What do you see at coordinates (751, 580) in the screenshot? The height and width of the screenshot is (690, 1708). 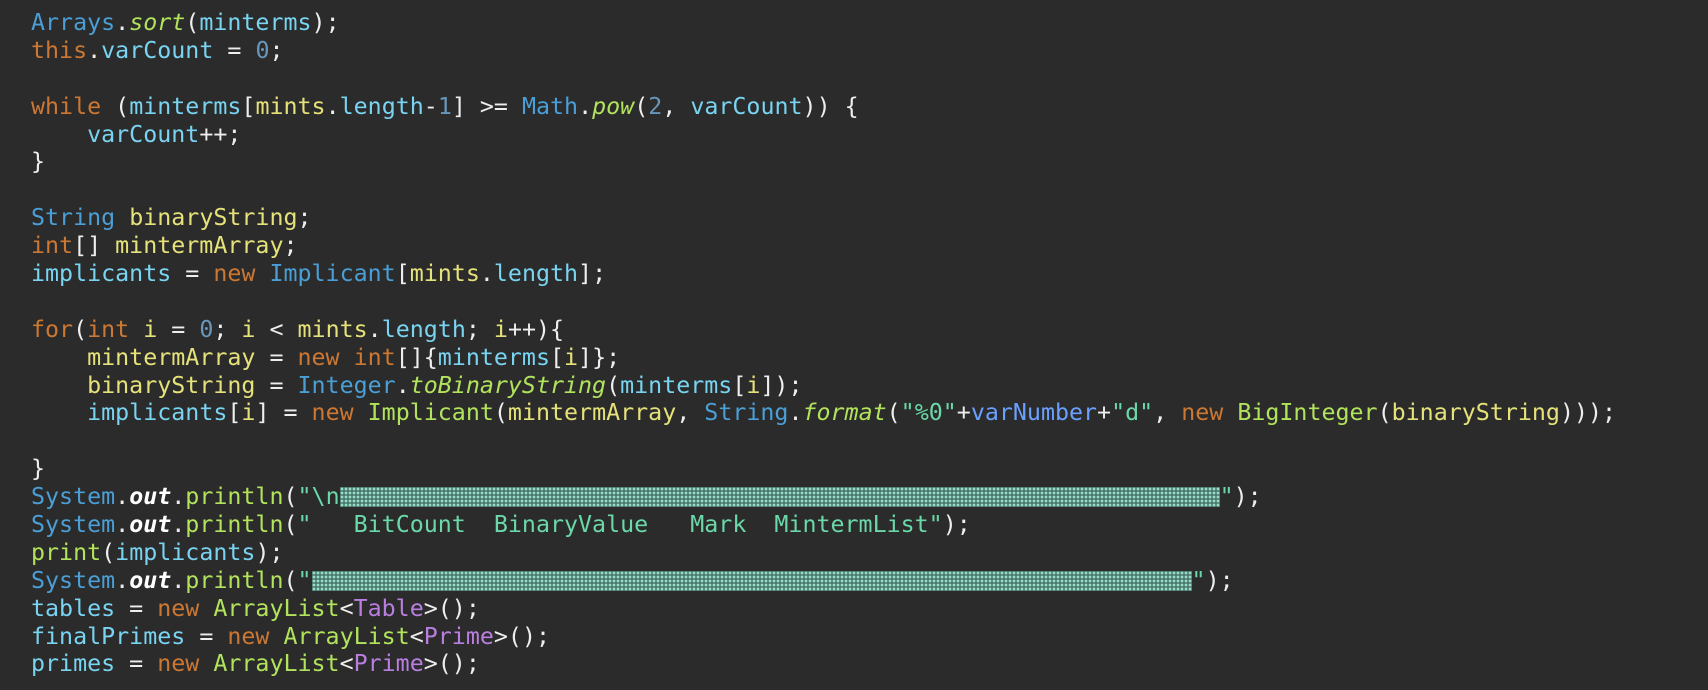 I see `redacted-separator` at bounding box center [751, 580].